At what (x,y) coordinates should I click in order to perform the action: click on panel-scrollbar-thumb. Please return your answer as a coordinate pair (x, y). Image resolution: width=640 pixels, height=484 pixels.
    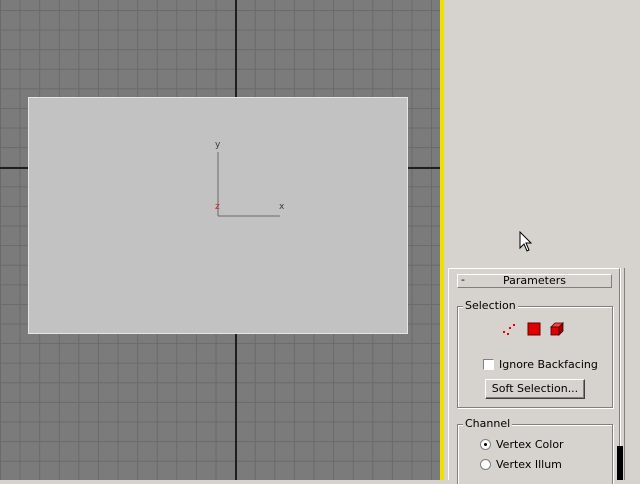
    Looking at the image, I should click on (620, 463).